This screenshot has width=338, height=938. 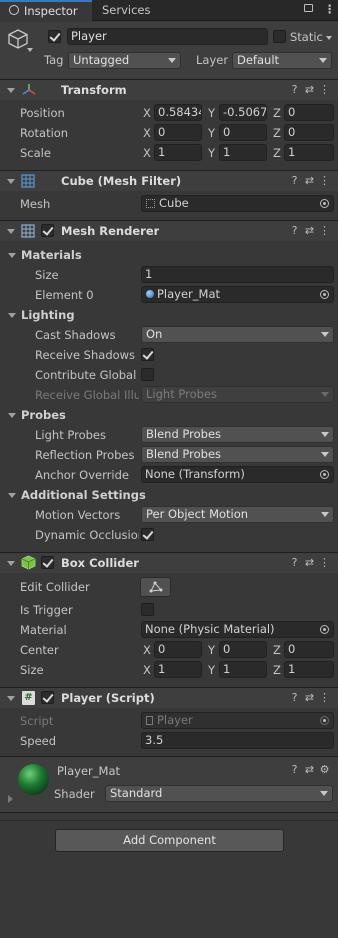 I want to click on transform-header: Transform ? ⇄ ⋮, so click(x=169, y=89).